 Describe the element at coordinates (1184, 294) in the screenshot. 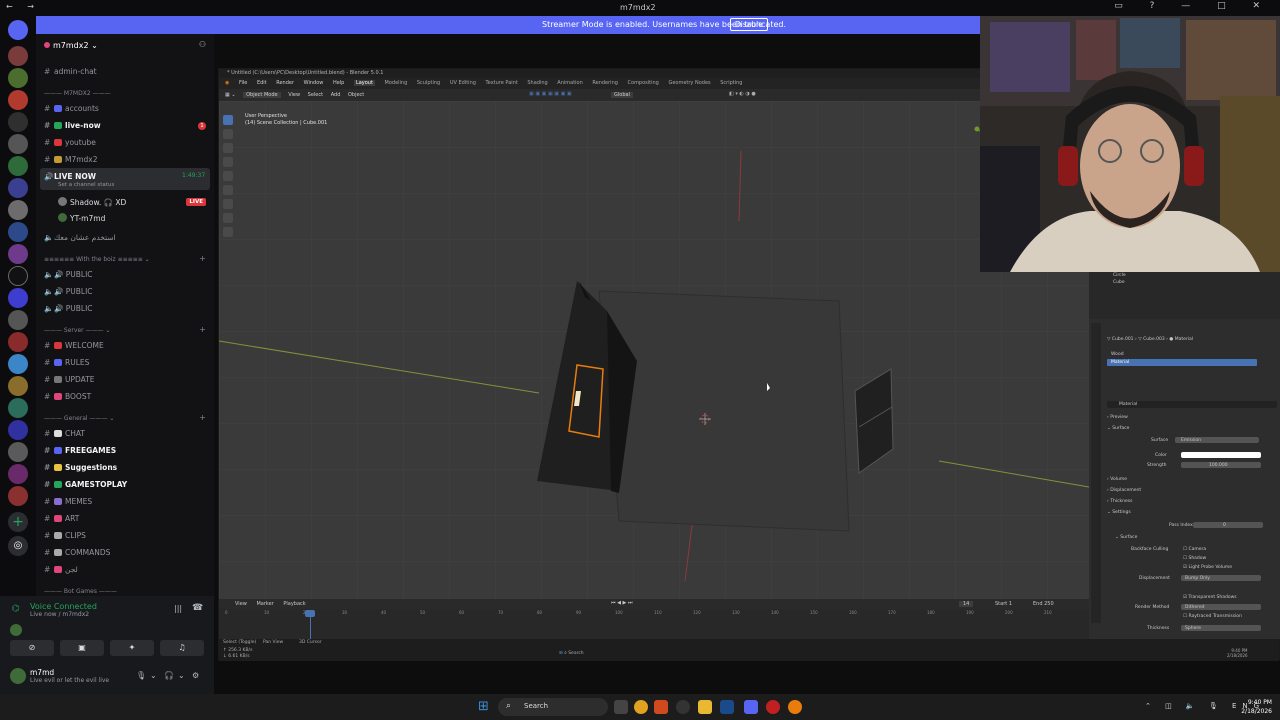

I see `outliner: Circle Cube` at that location.